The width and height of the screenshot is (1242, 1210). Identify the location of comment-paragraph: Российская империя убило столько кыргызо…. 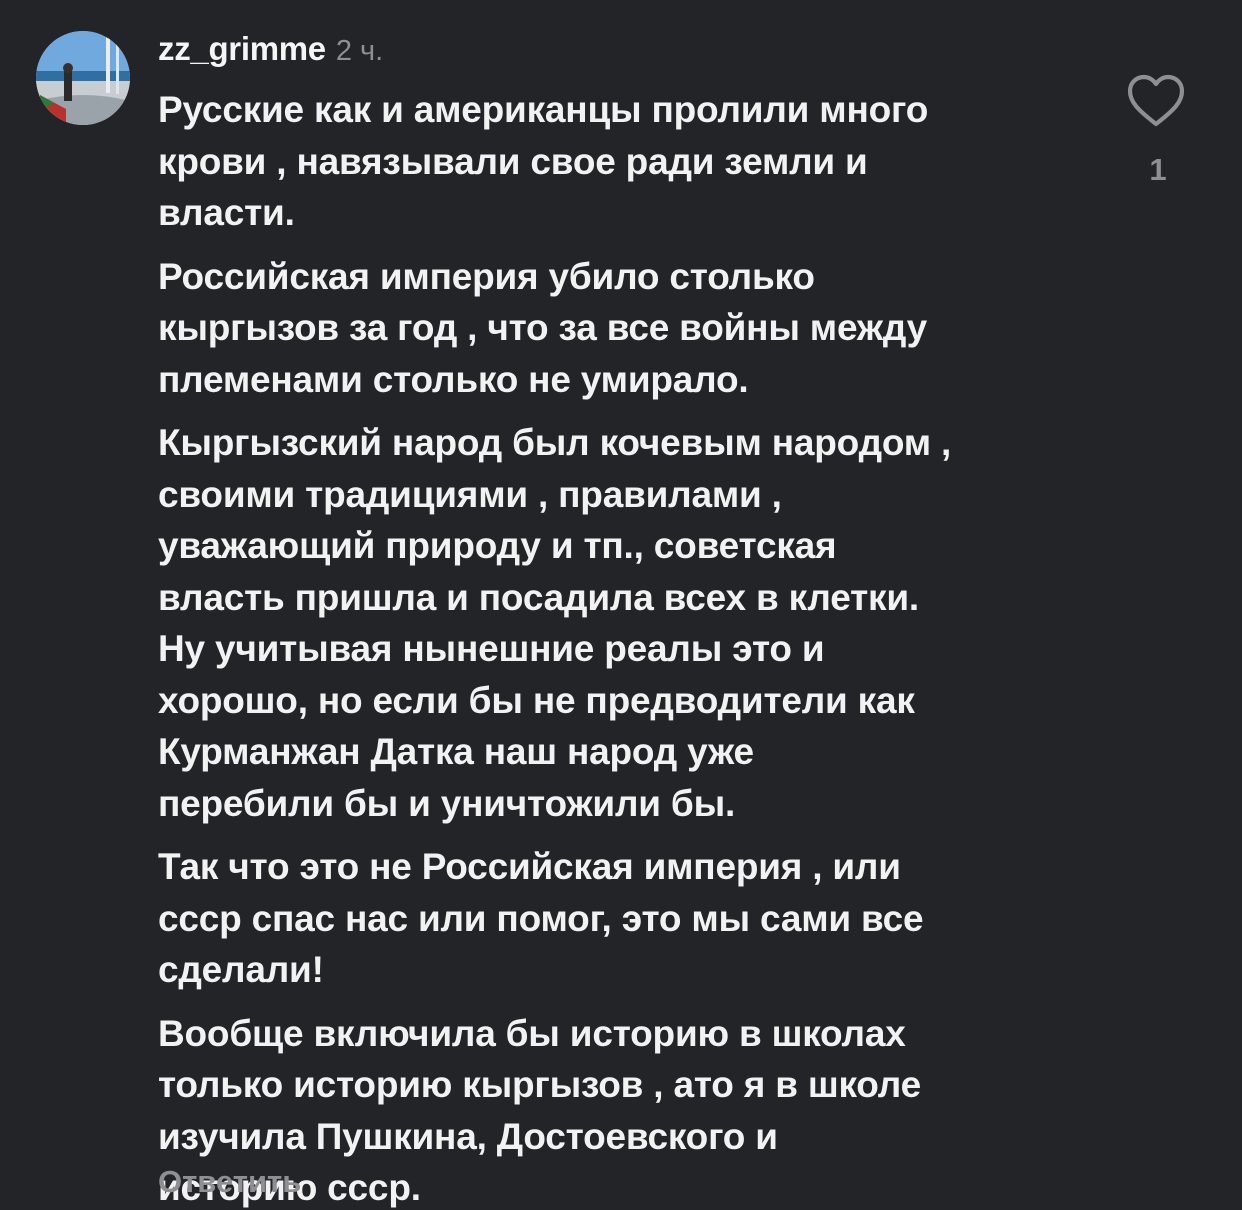
(628, 328).